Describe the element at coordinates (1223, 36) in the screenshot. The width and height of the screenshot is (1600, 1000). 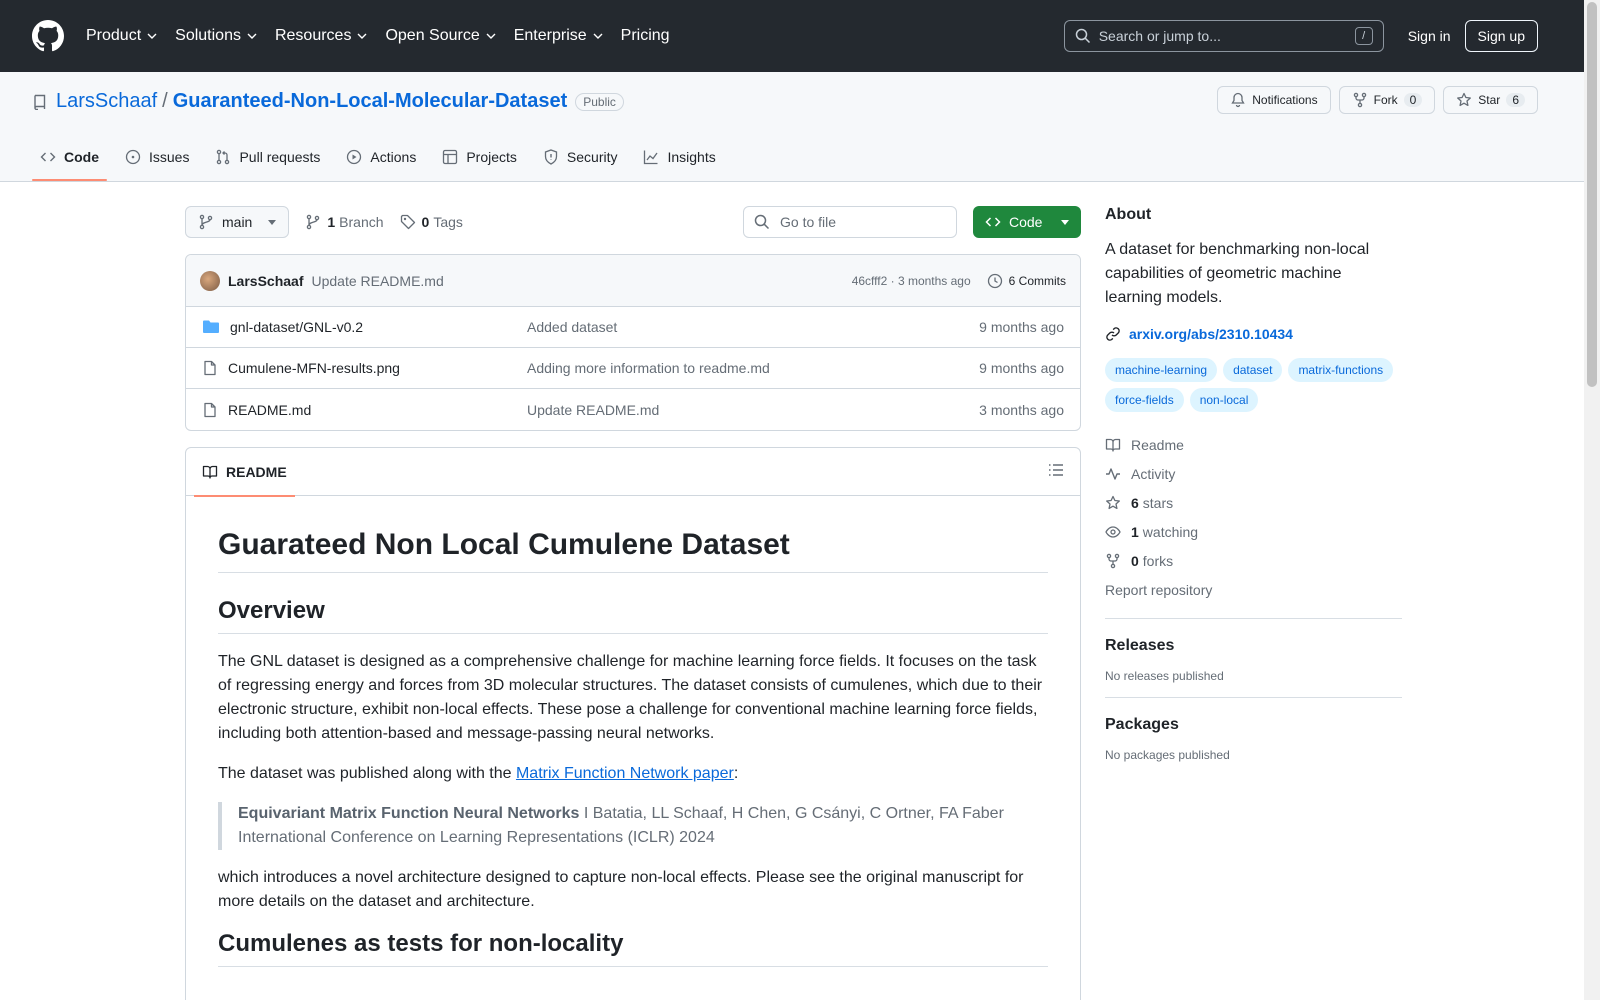
I see `global-search-input: Search or jump to... /` at that location.